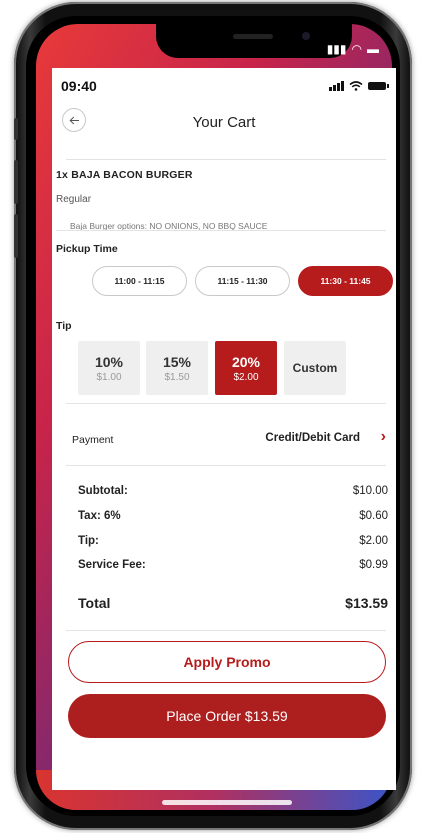 This screenshot has height=833, width=423. What do you see at coordinates (373, 541) in the screenshot?
I see `summary-value: $2.00` at bounding box center [373, 541].